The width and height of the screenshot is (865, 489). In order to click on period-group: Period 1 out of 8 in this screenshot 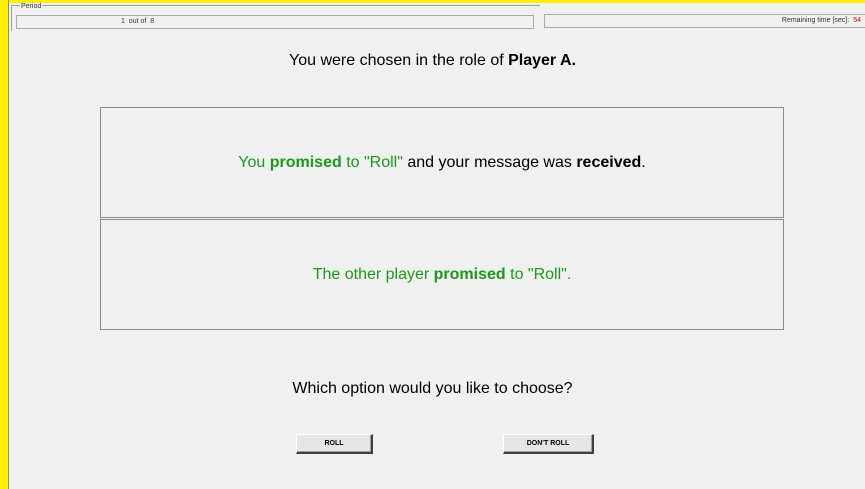, I will do `click(275, 17)`.